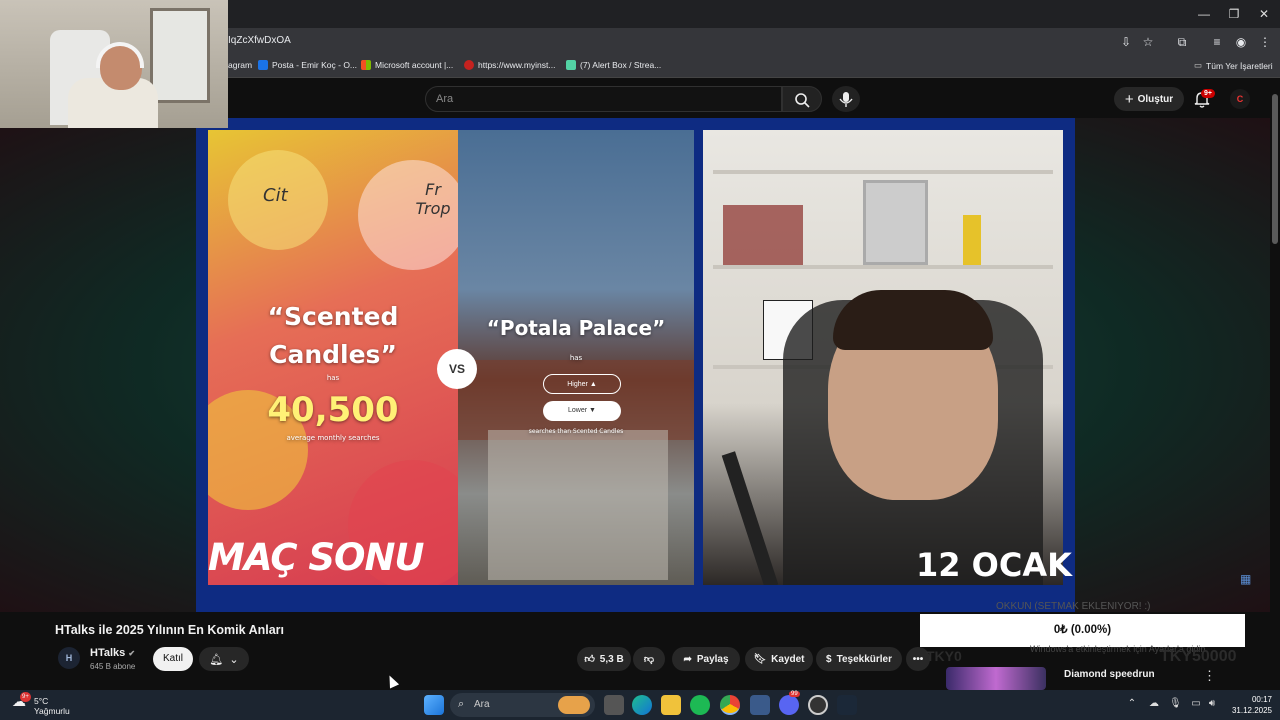  Describe the element at coordinates (333, 410) in the screenshot. I see `left-search-count: 40,500` at that location.